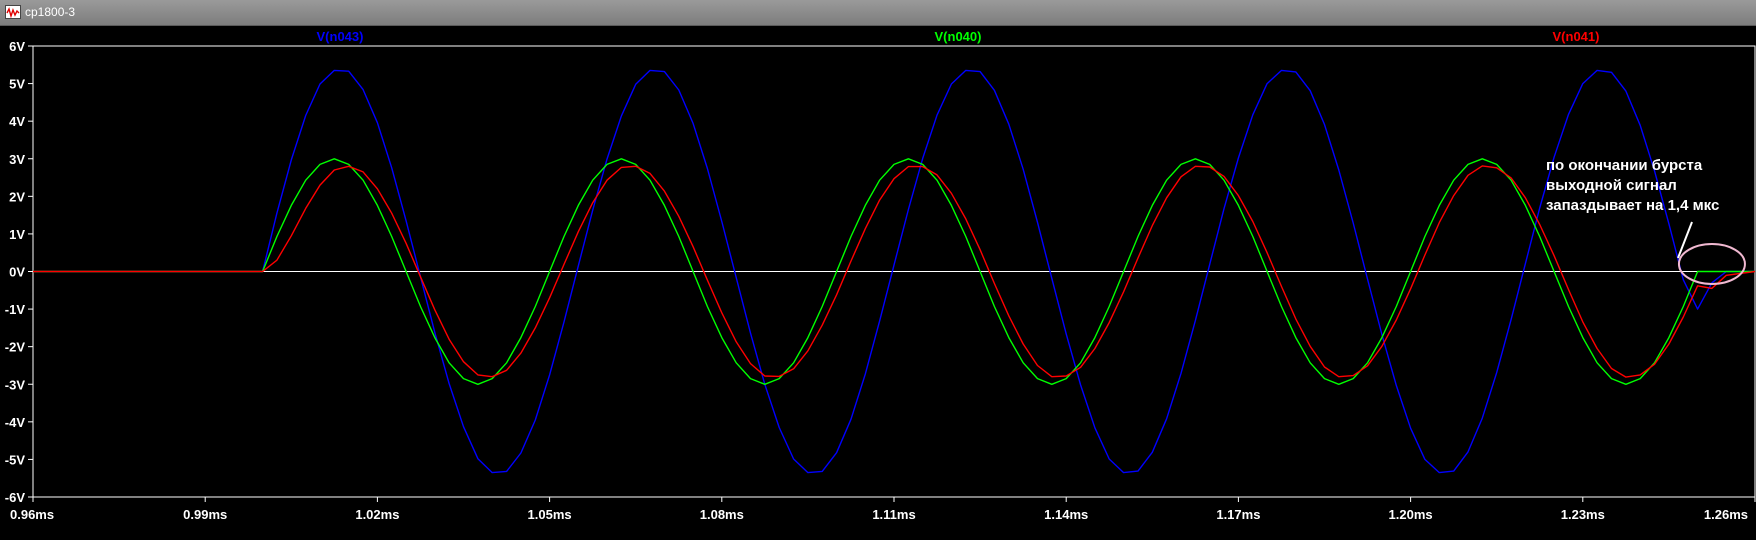 This screenshot has width=1756, height=540. What do you see at coordinates (17, 272) in the screenshot?
I see `y-tick-label: 0V` at bounding box center [17, 272].